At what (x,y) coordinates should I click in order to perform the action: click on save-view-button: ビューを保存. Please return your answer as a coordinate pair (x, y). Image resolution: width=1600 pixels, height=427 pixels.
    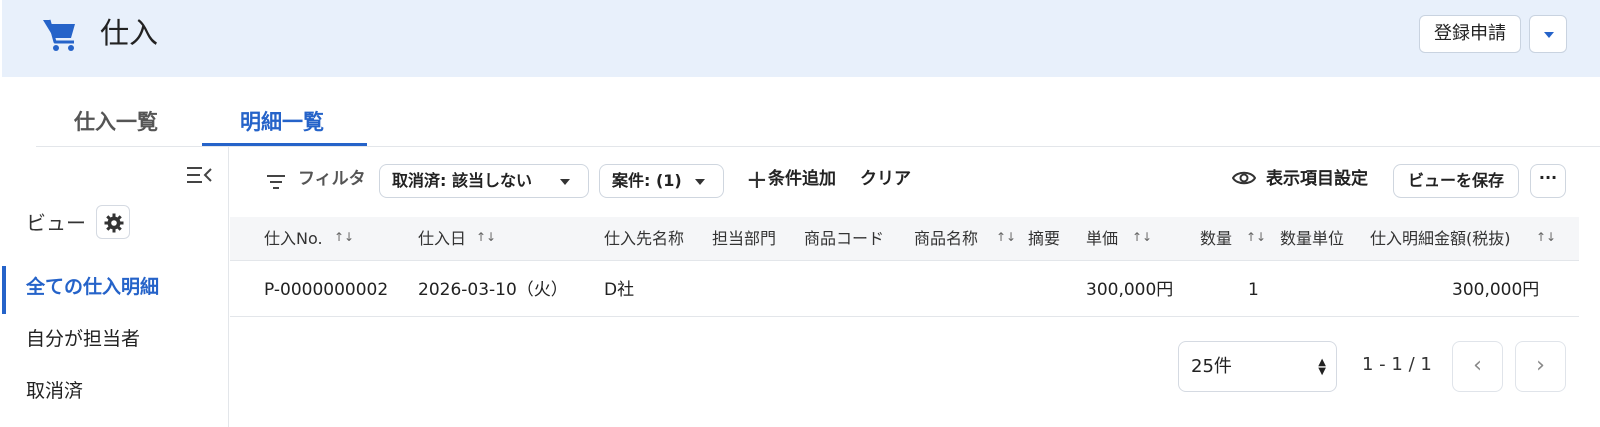
    Looking at the image, I should click on (1456, 181).